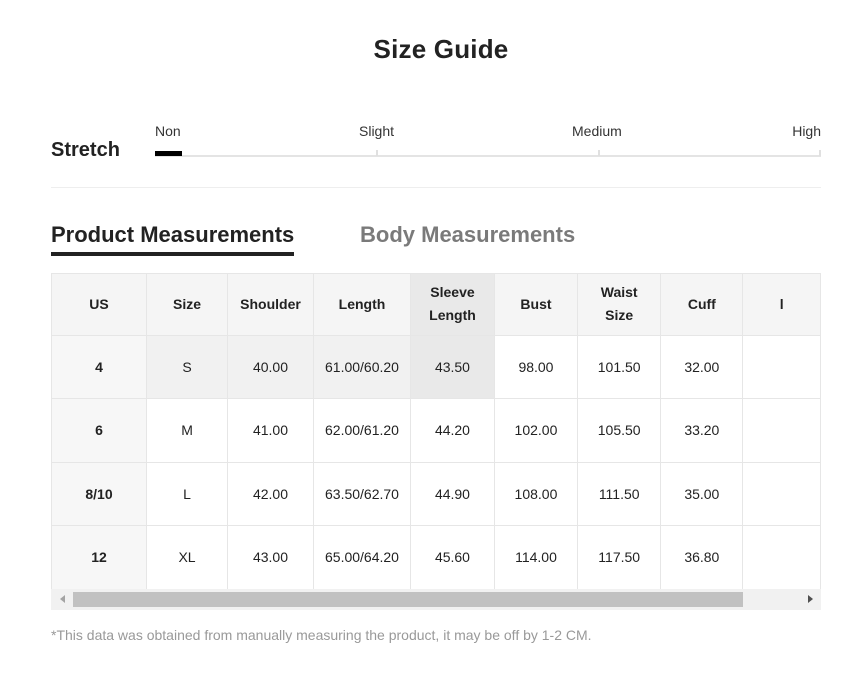 This screenshot has width=856, height=682. What do you see at coordinates (187, 557) in the screenshot?
I see `table-cell: XL` at bounding box center [187, 557].